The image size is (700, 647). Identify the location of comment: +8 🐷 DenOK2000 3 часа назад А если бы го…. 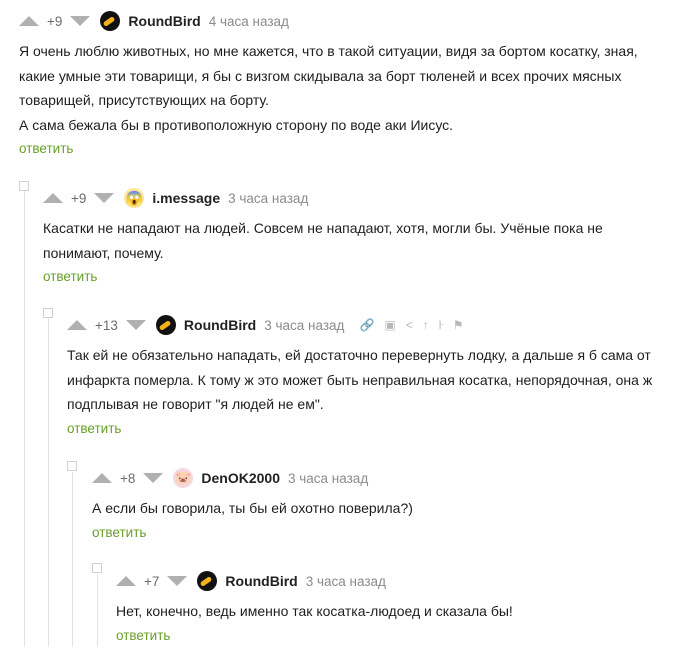
(387, 503).